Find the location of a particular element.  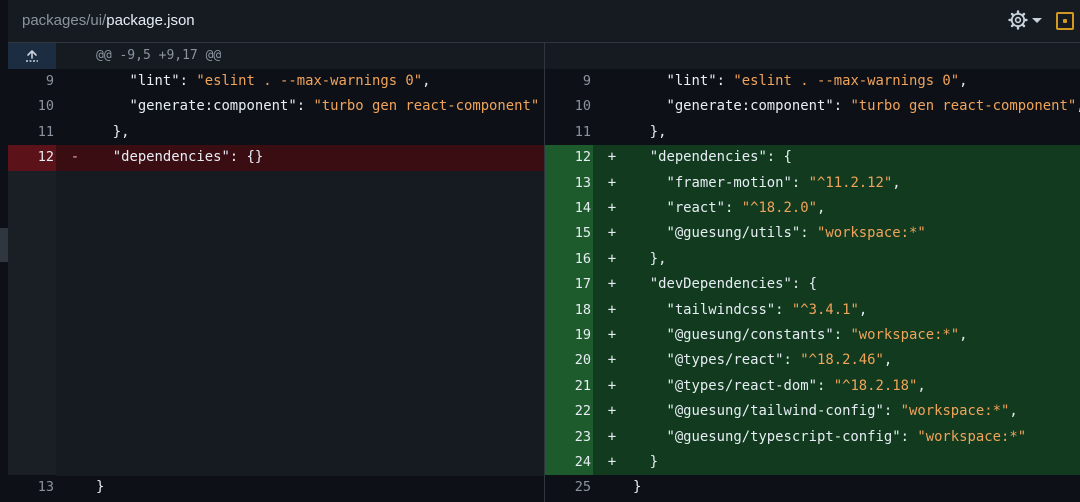

diff-line-right-19: 19 + "@guesung/constants": "workspace:*", is located at coordinates (812, 336).